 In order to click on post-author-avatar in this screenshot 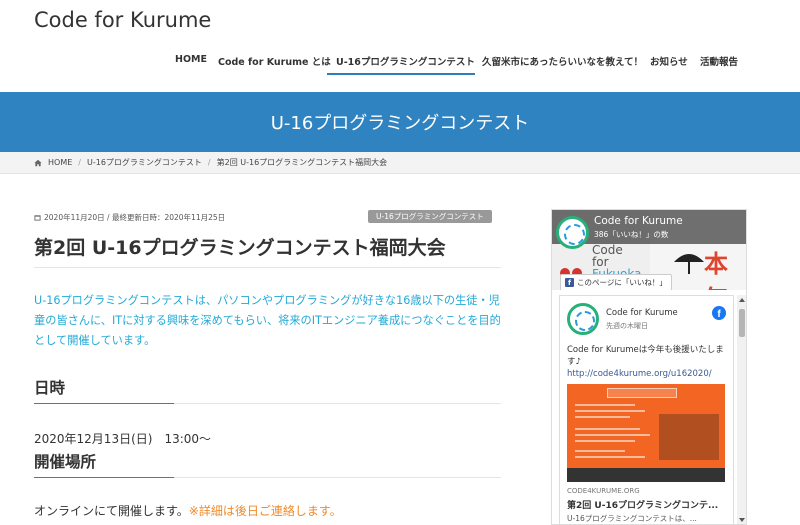, I will do `click(583, 319)`.